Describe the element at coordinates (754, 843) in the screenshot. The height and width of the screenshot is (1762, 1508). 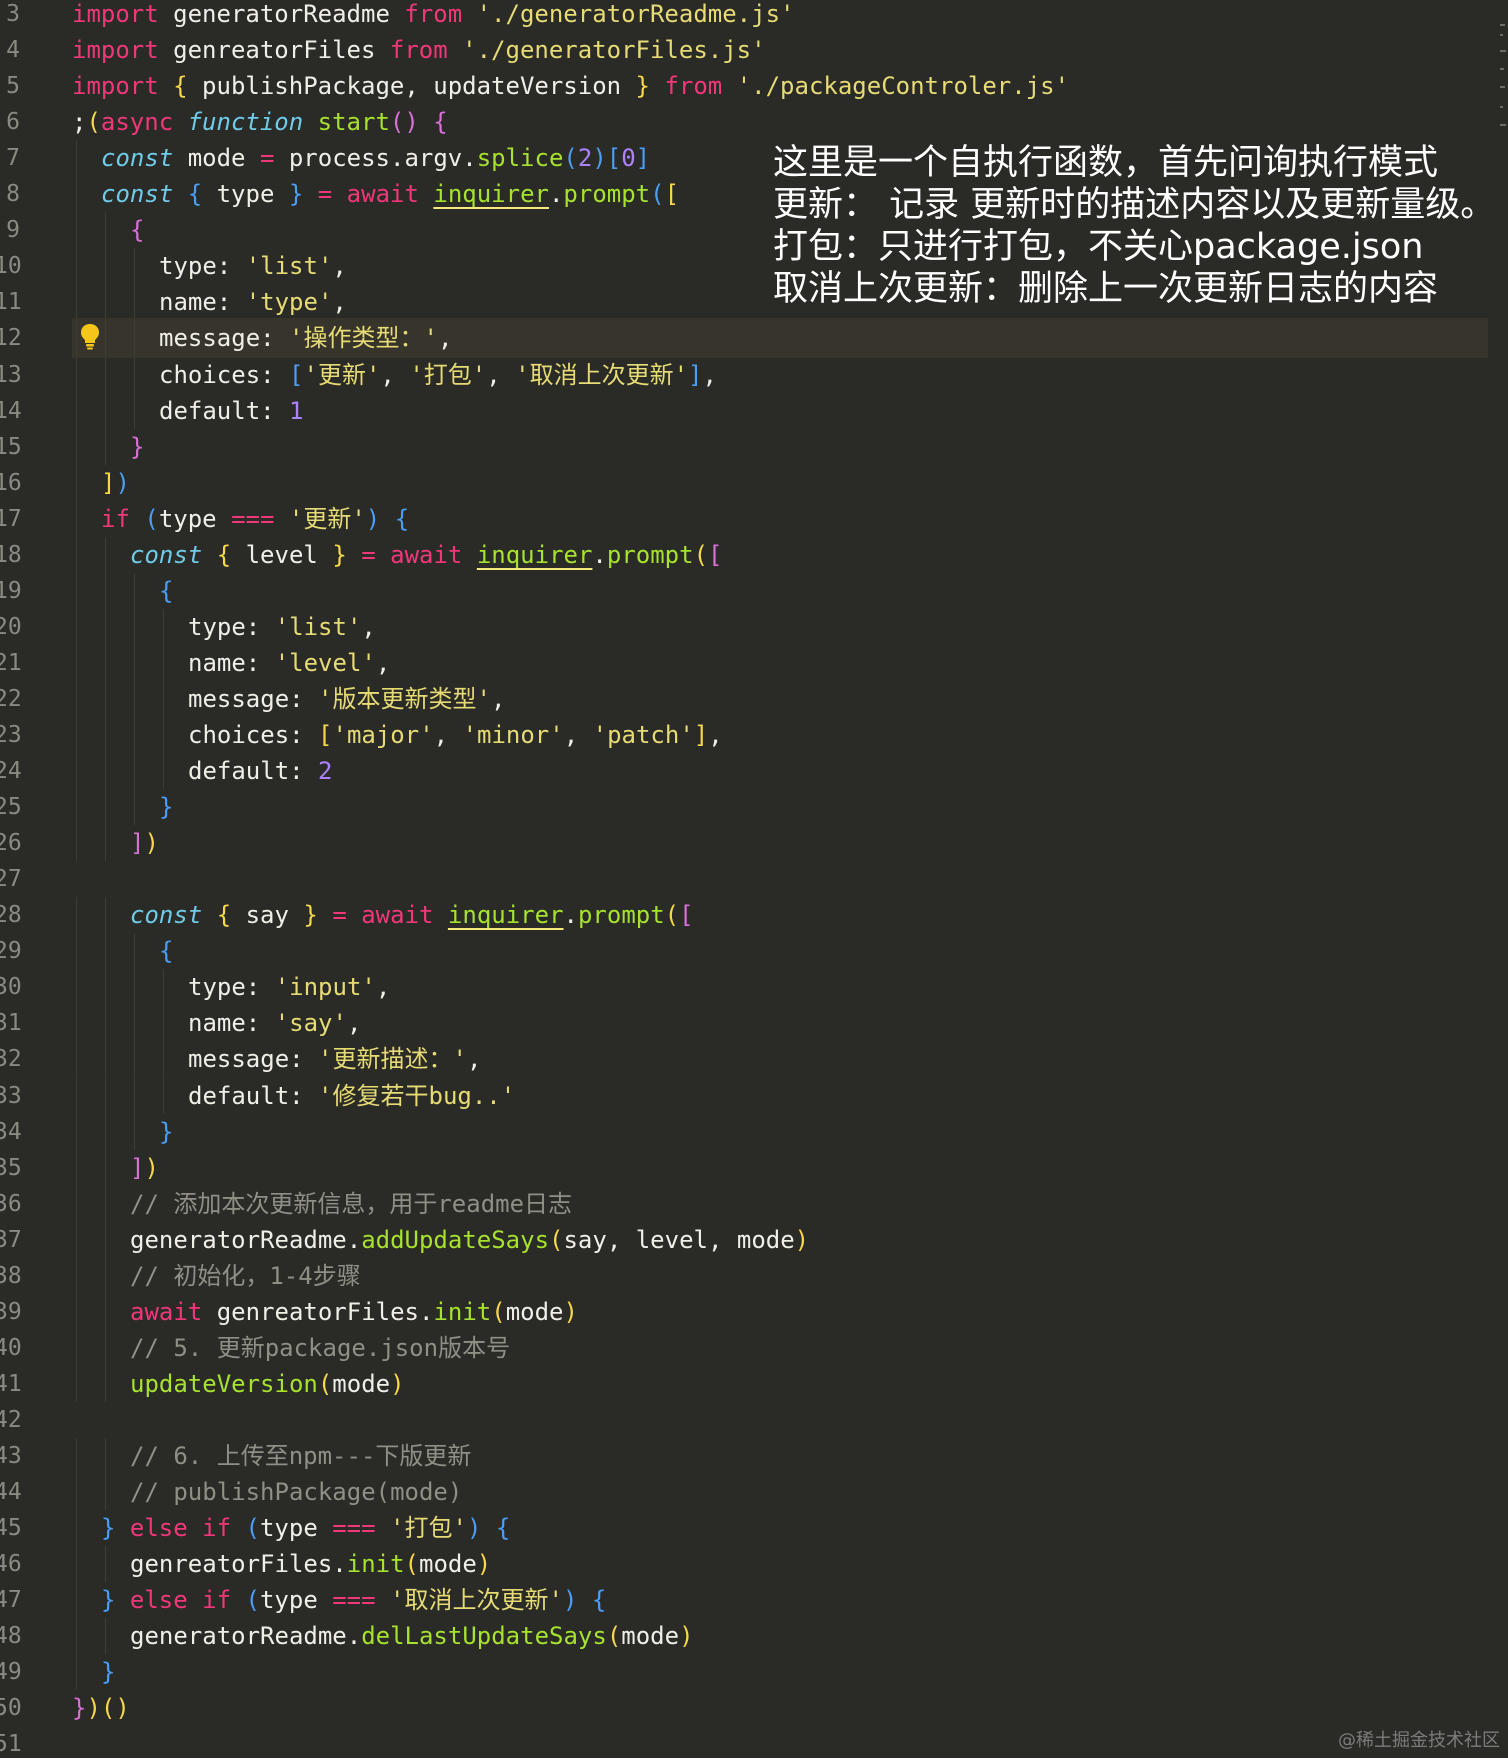
I see `code-line: 26])` at that location.